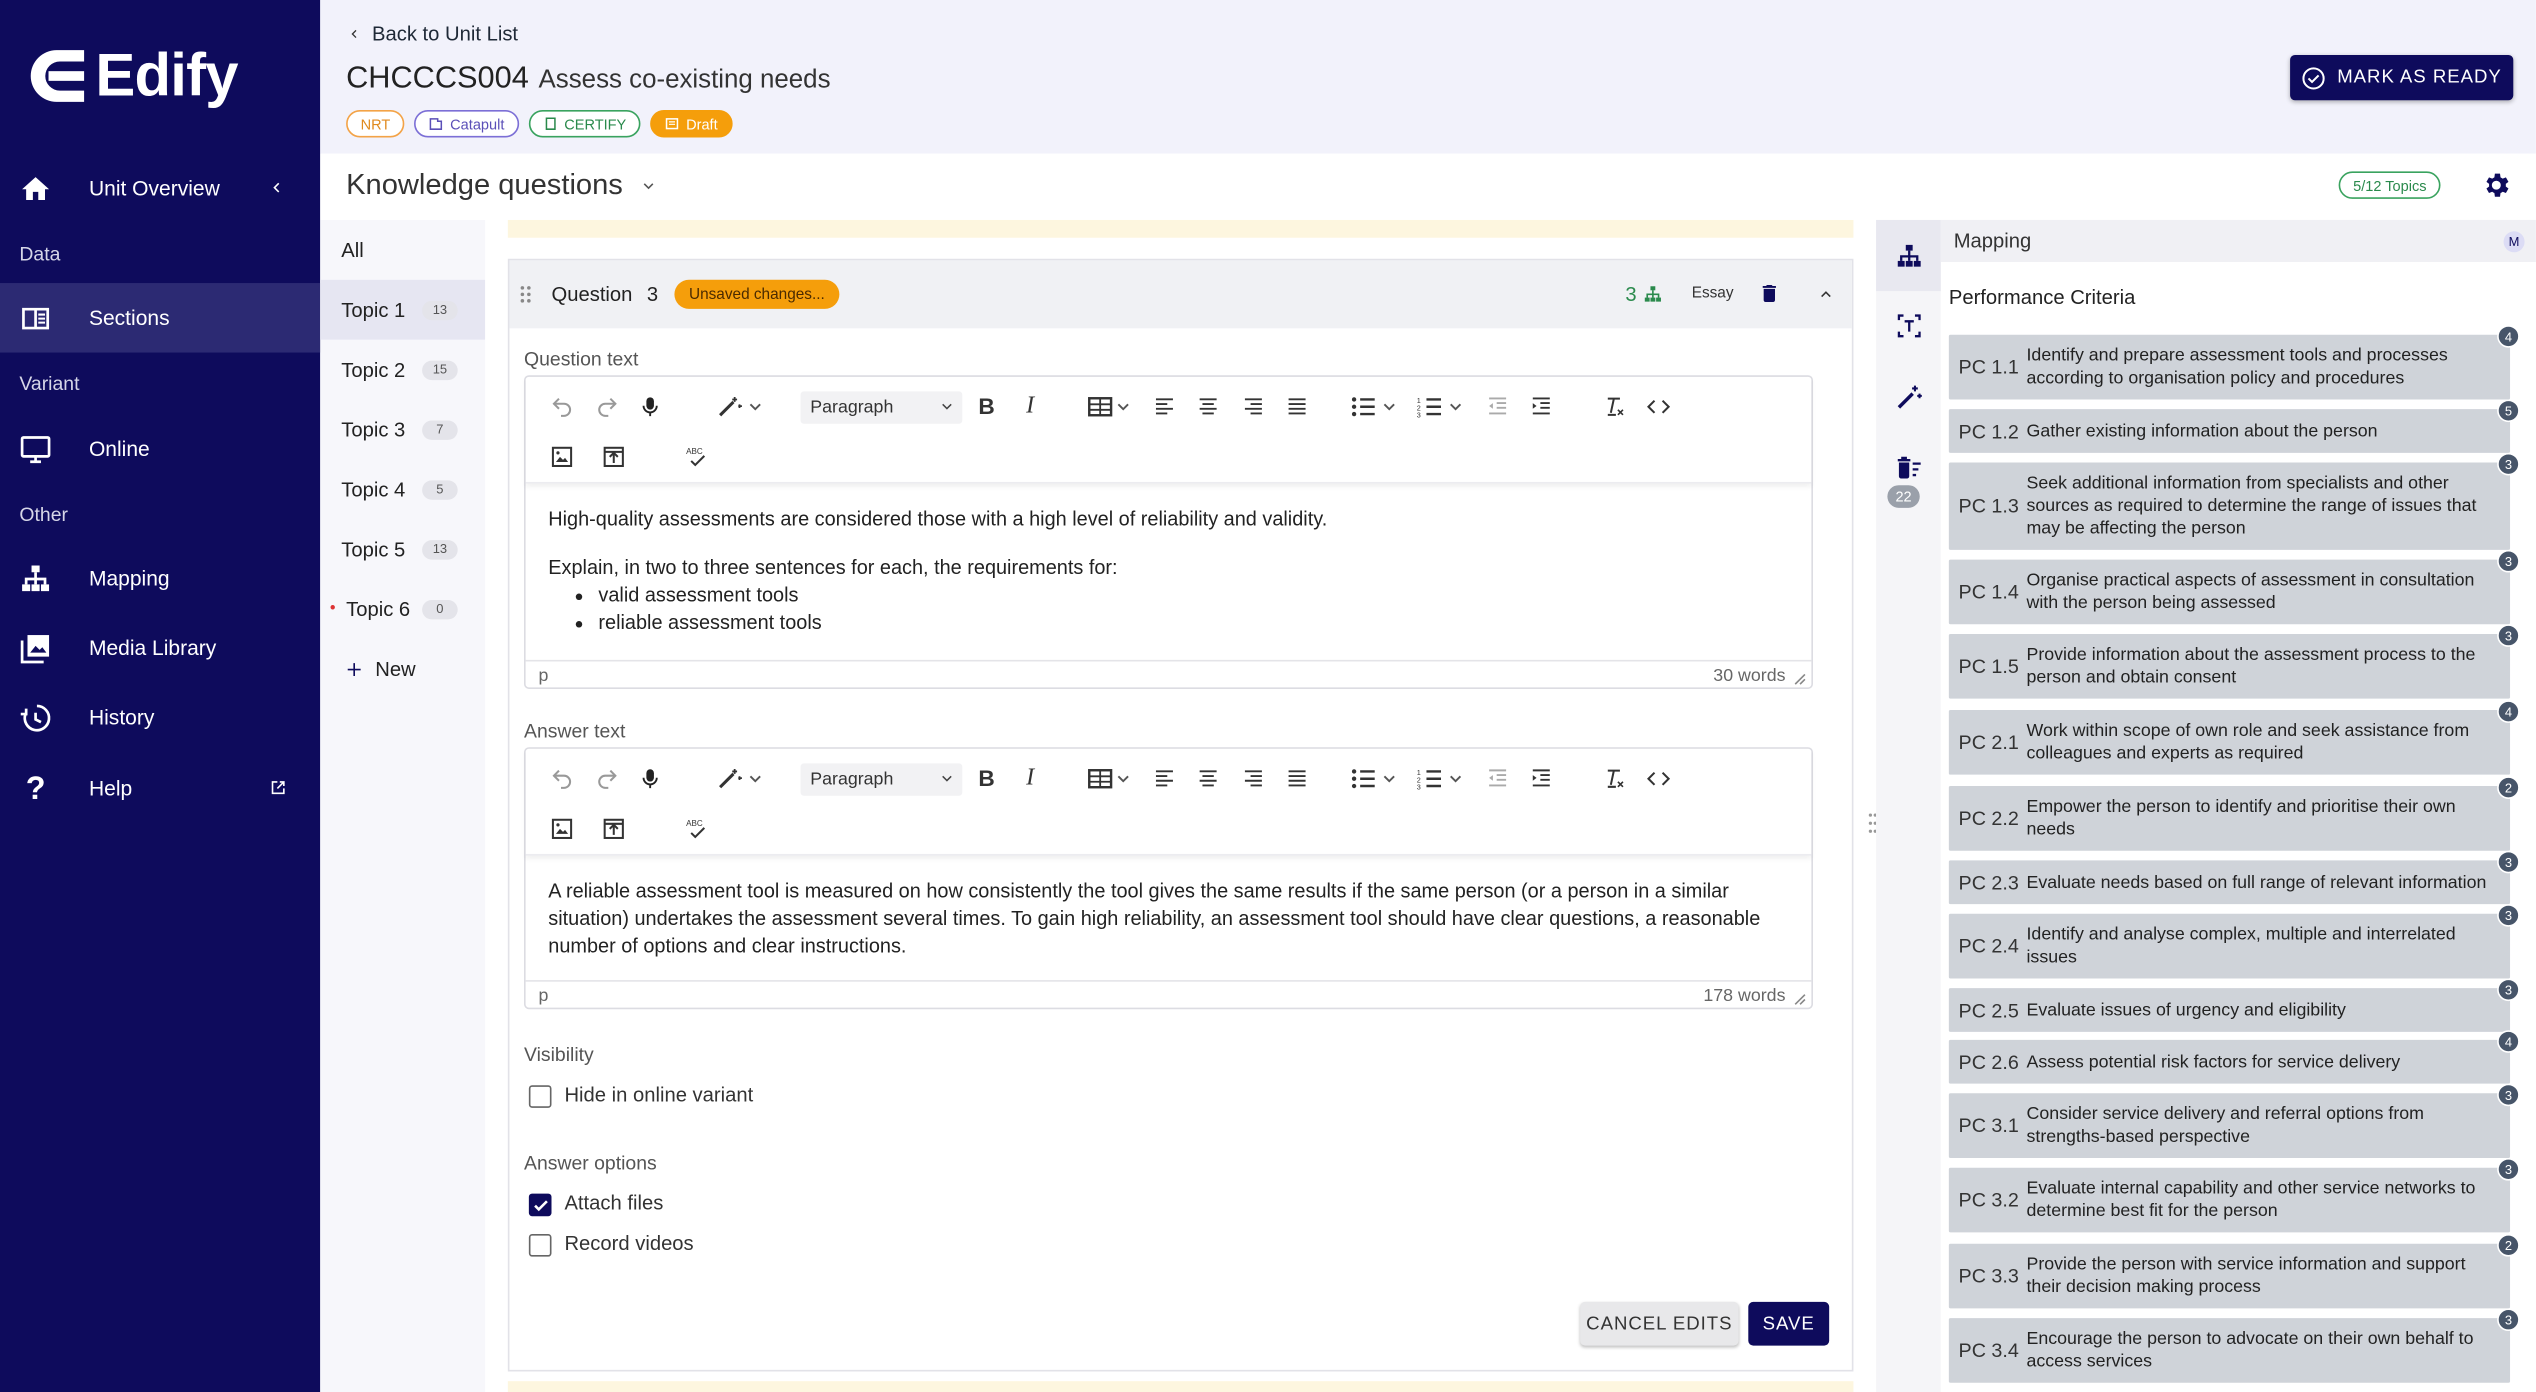  Describe the element at coordinates (1769, 293) in the screenshot. I see `trash-icon` at that location.